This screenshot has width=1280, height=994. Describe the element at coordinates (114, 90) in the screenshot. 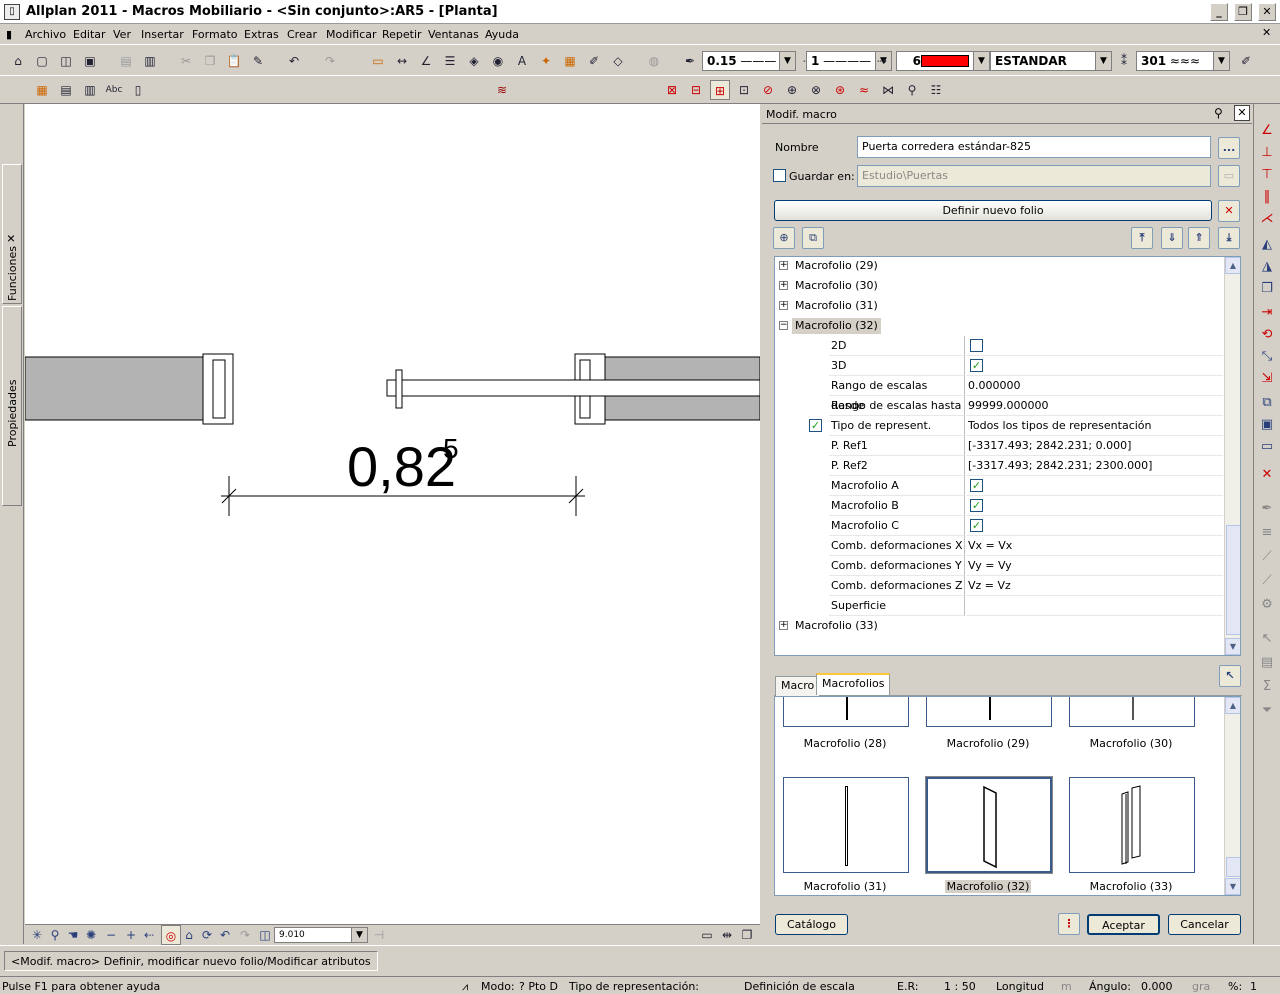

I see `spelling-icon: Abc` at that location.